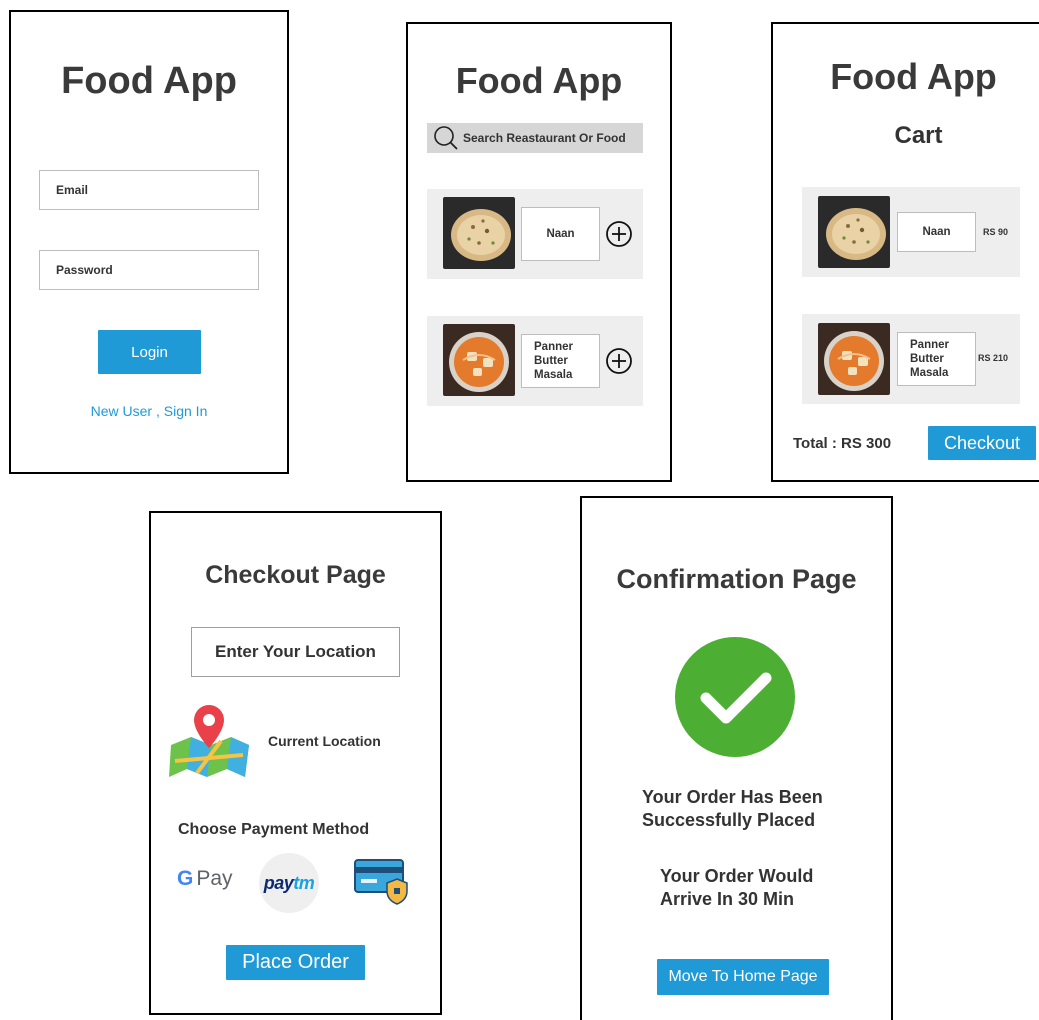 This screenshot has width=1039, height=1020. Describe the element at coordinates (918, 135) in the screenshot. I see `cart-title: Cart` at that location.